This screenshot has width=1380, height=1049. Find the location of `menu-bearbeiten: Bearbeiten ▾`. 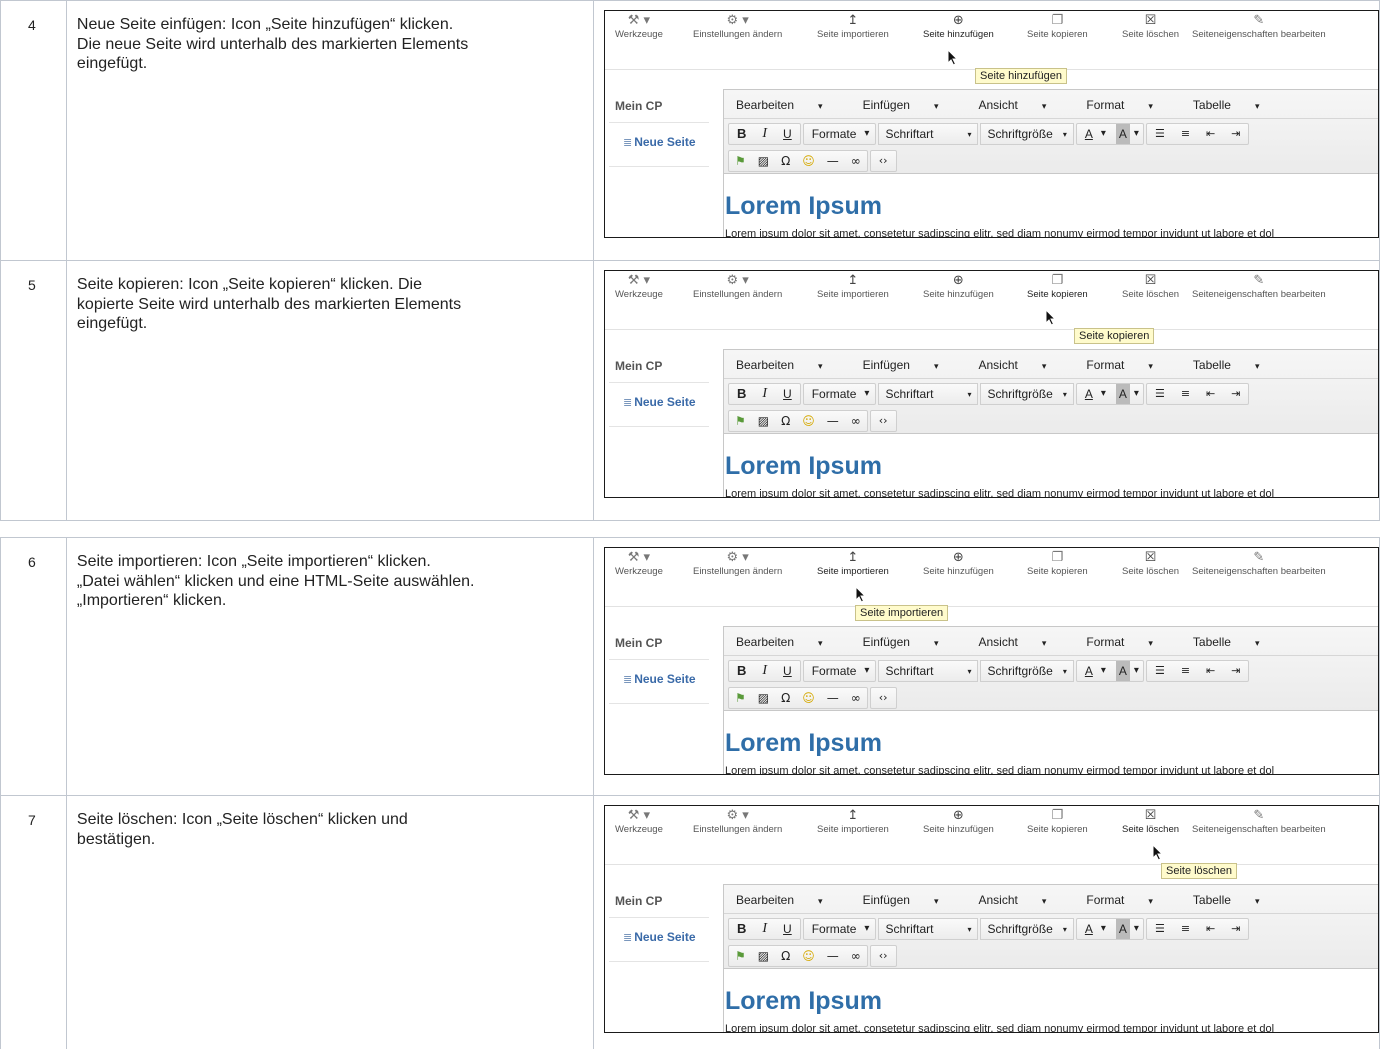

menu-bearbeiten: Bearbeiten ▾ is located at coordinates (789, 105).